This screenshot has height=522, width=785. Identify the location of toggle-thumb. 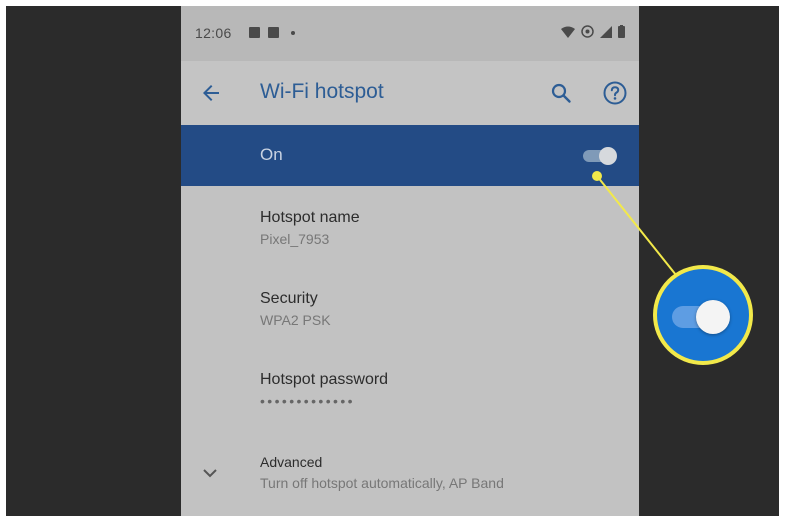
(608, 156).